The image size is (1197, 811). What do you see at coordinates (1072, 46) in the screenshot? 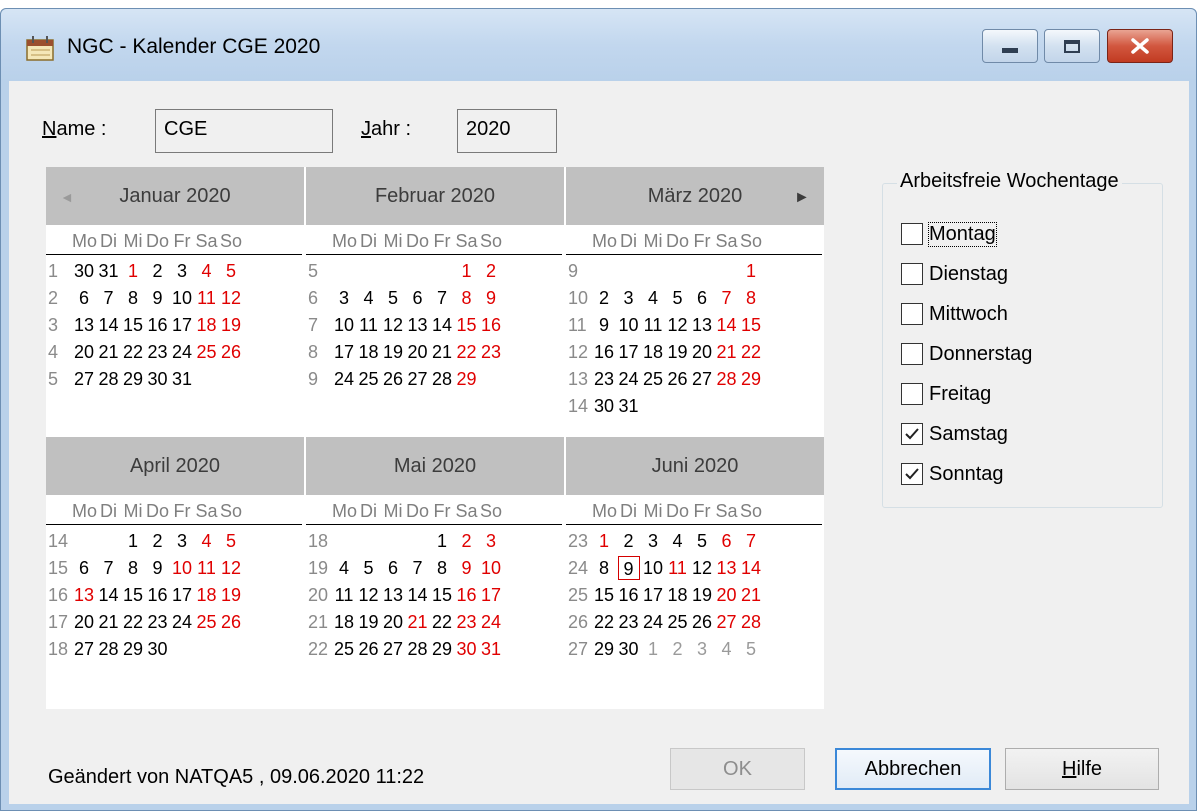
I see `maximize-button` at bounding box center [1072, 46].